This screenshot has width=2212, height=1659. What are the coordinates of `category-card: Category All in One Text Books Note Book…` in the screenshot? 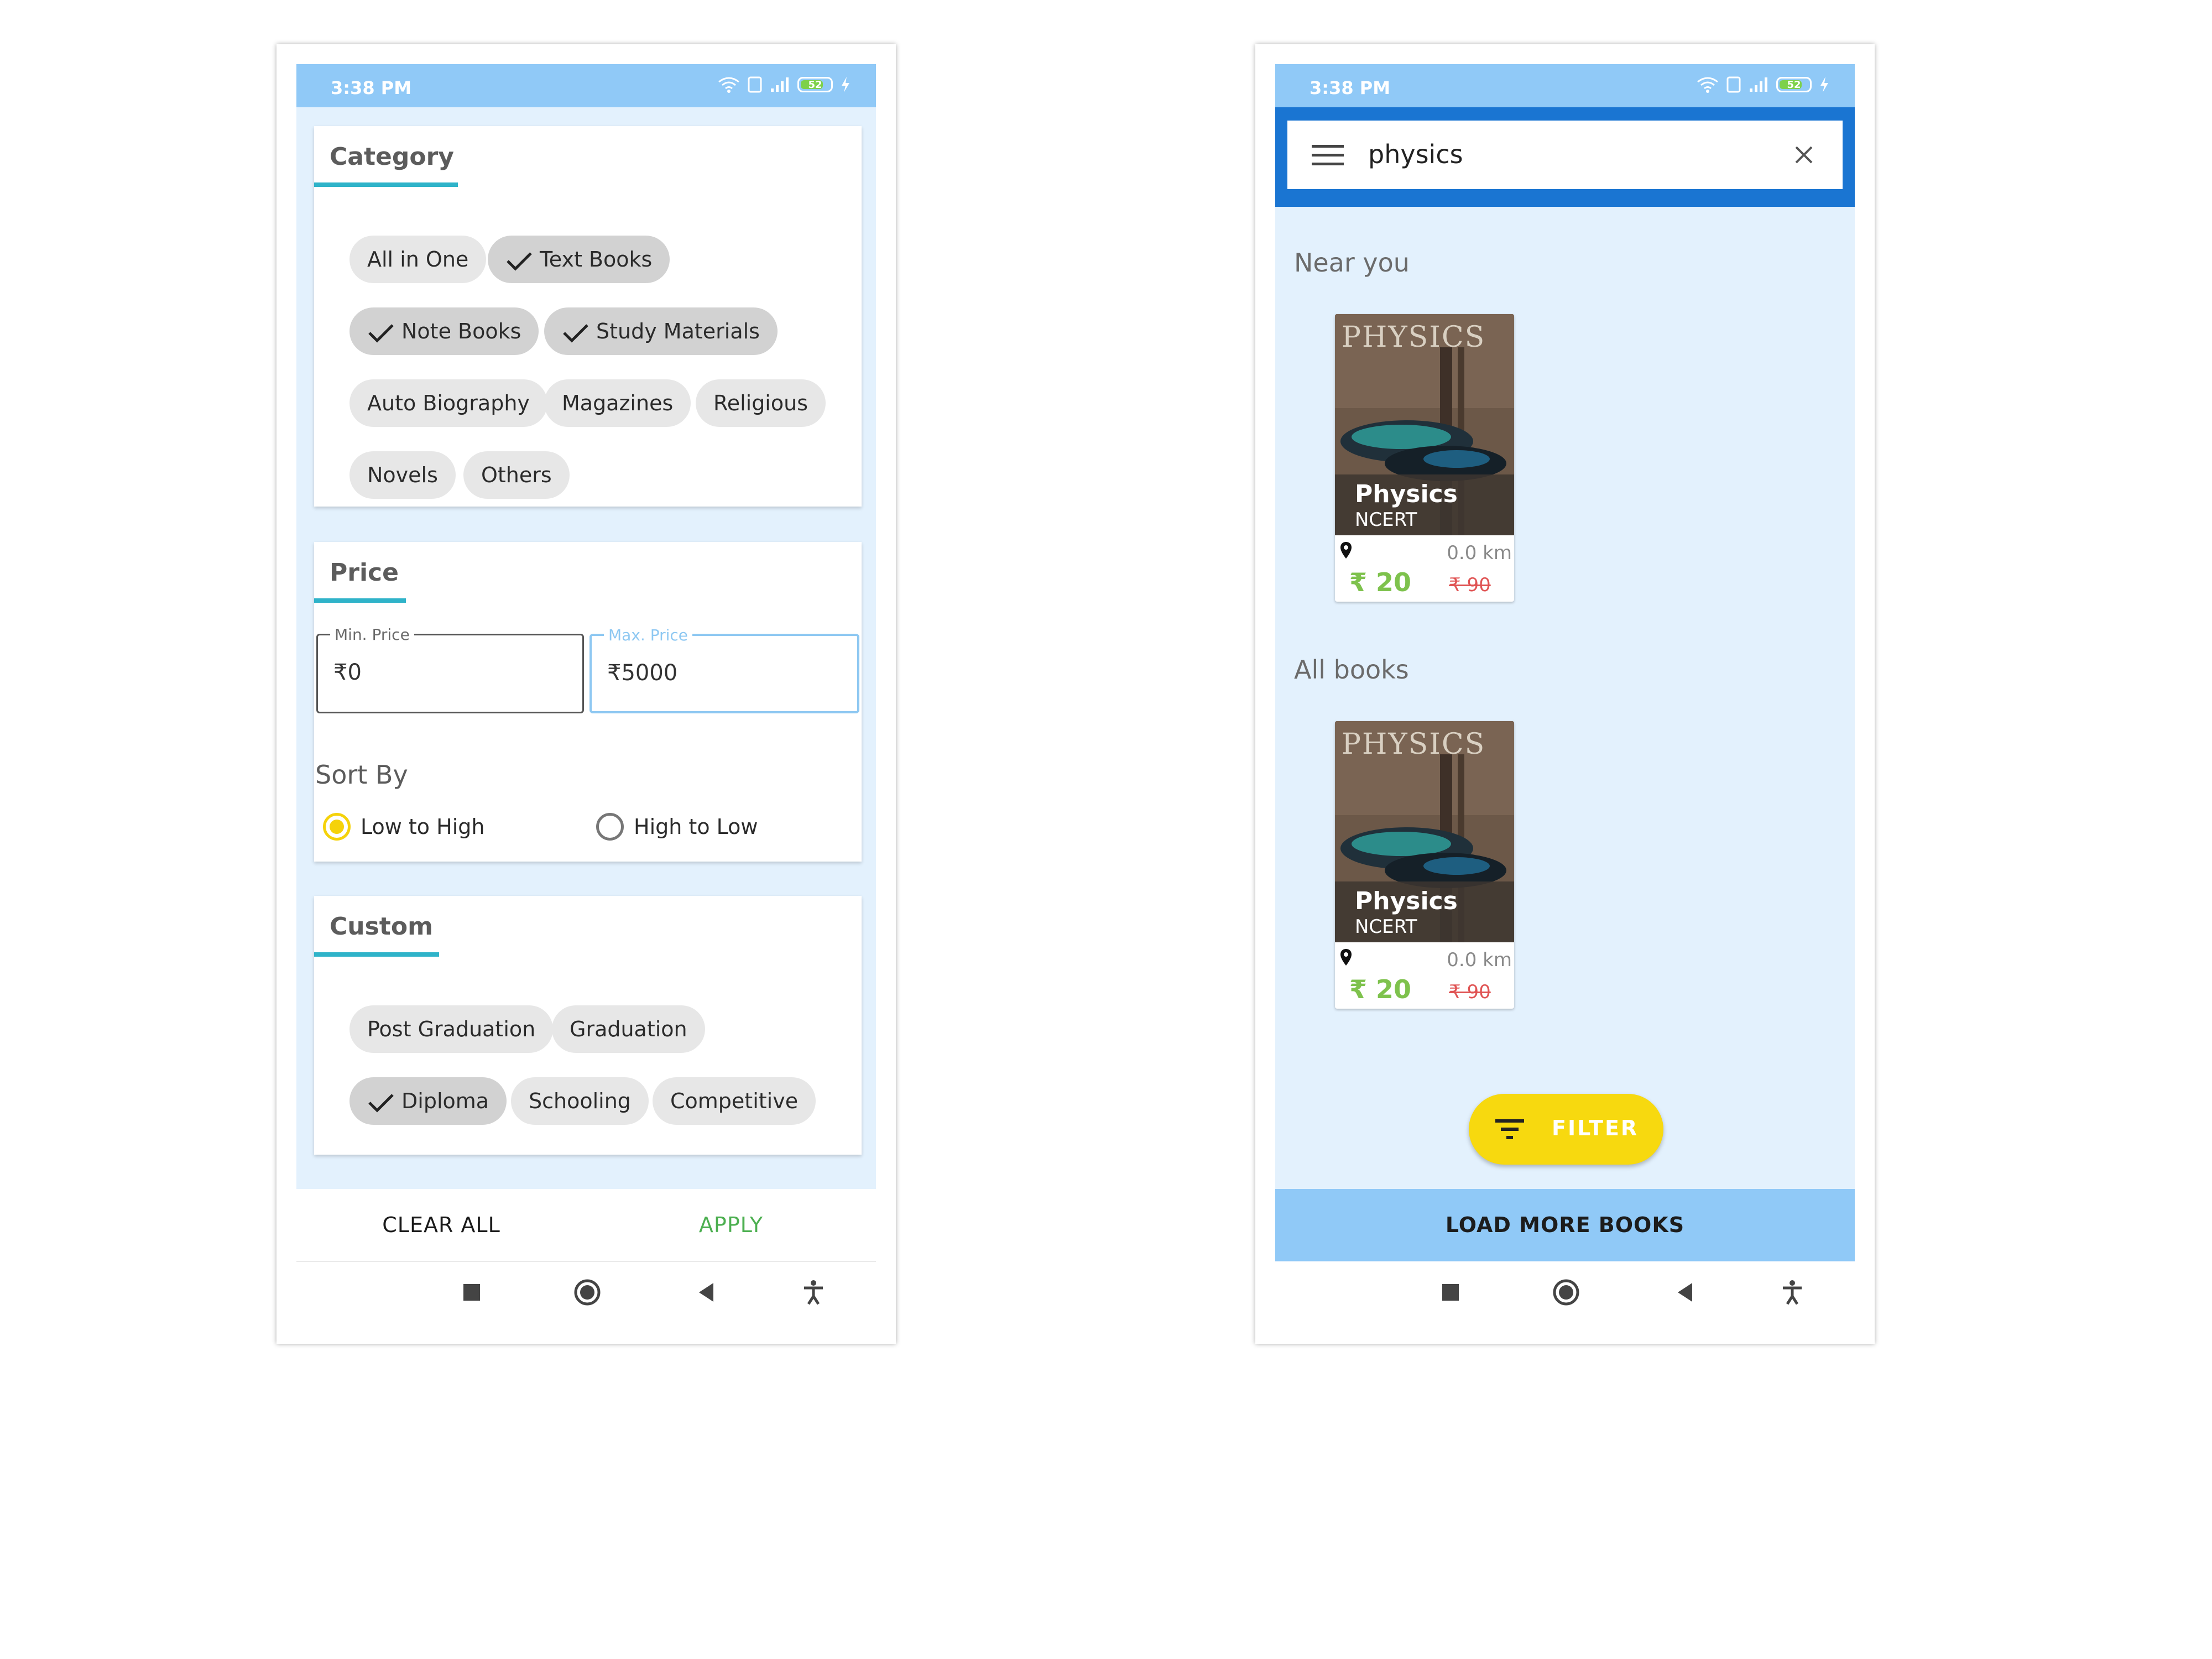 It's located at (588, 316).